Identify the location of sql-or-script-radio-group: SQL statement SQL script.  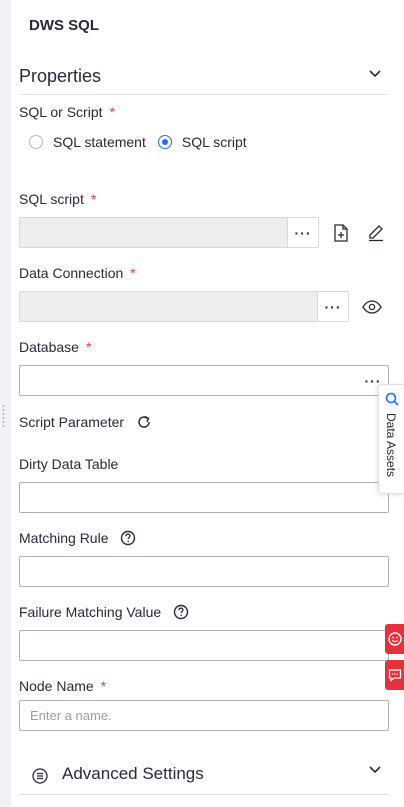
(144, 142).